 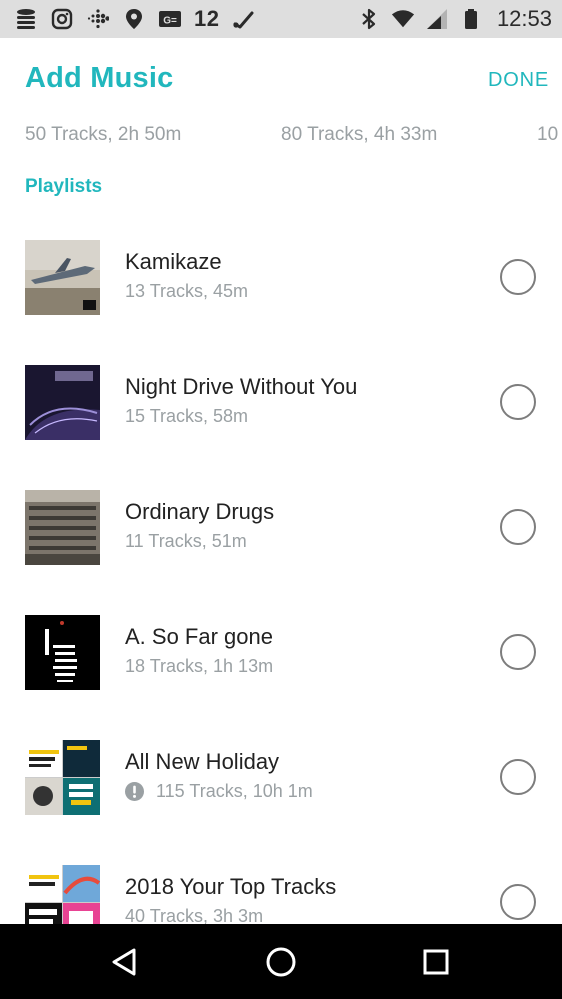 What do you see at coordinates (369, 19) in the screenshot?
I see `bluetooth-icon` at bounding box center [369, 19].